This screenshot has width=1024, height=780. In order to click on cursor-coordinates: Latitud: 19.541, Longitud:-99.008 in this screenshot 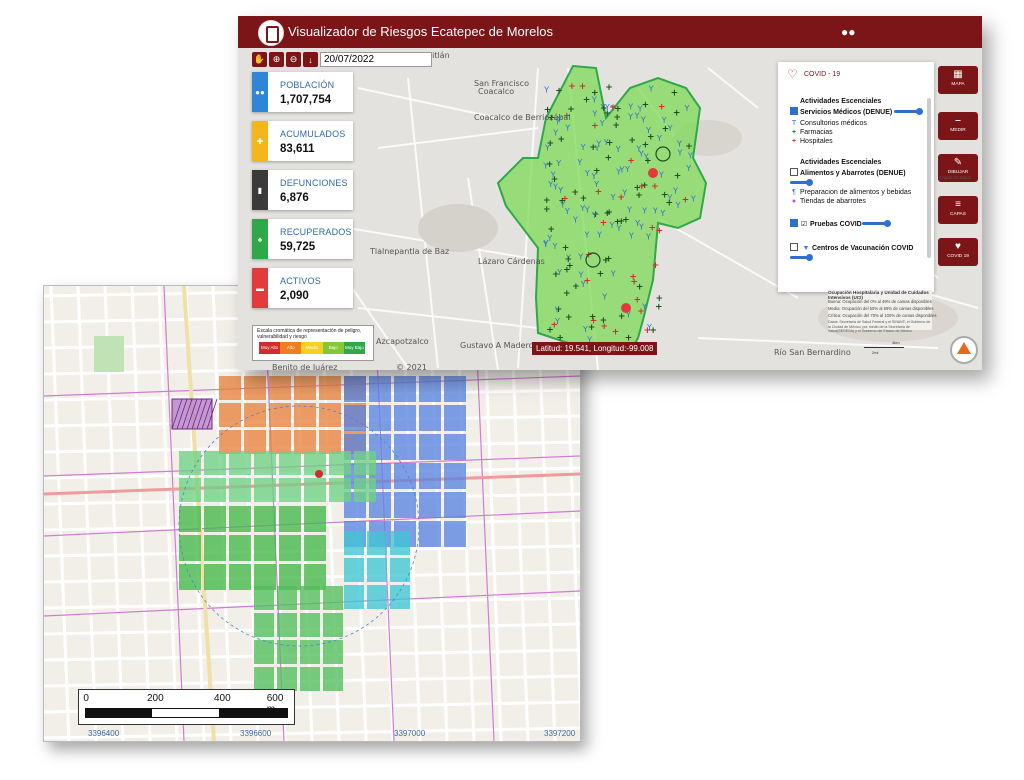, I will do `click(595, 348)`.